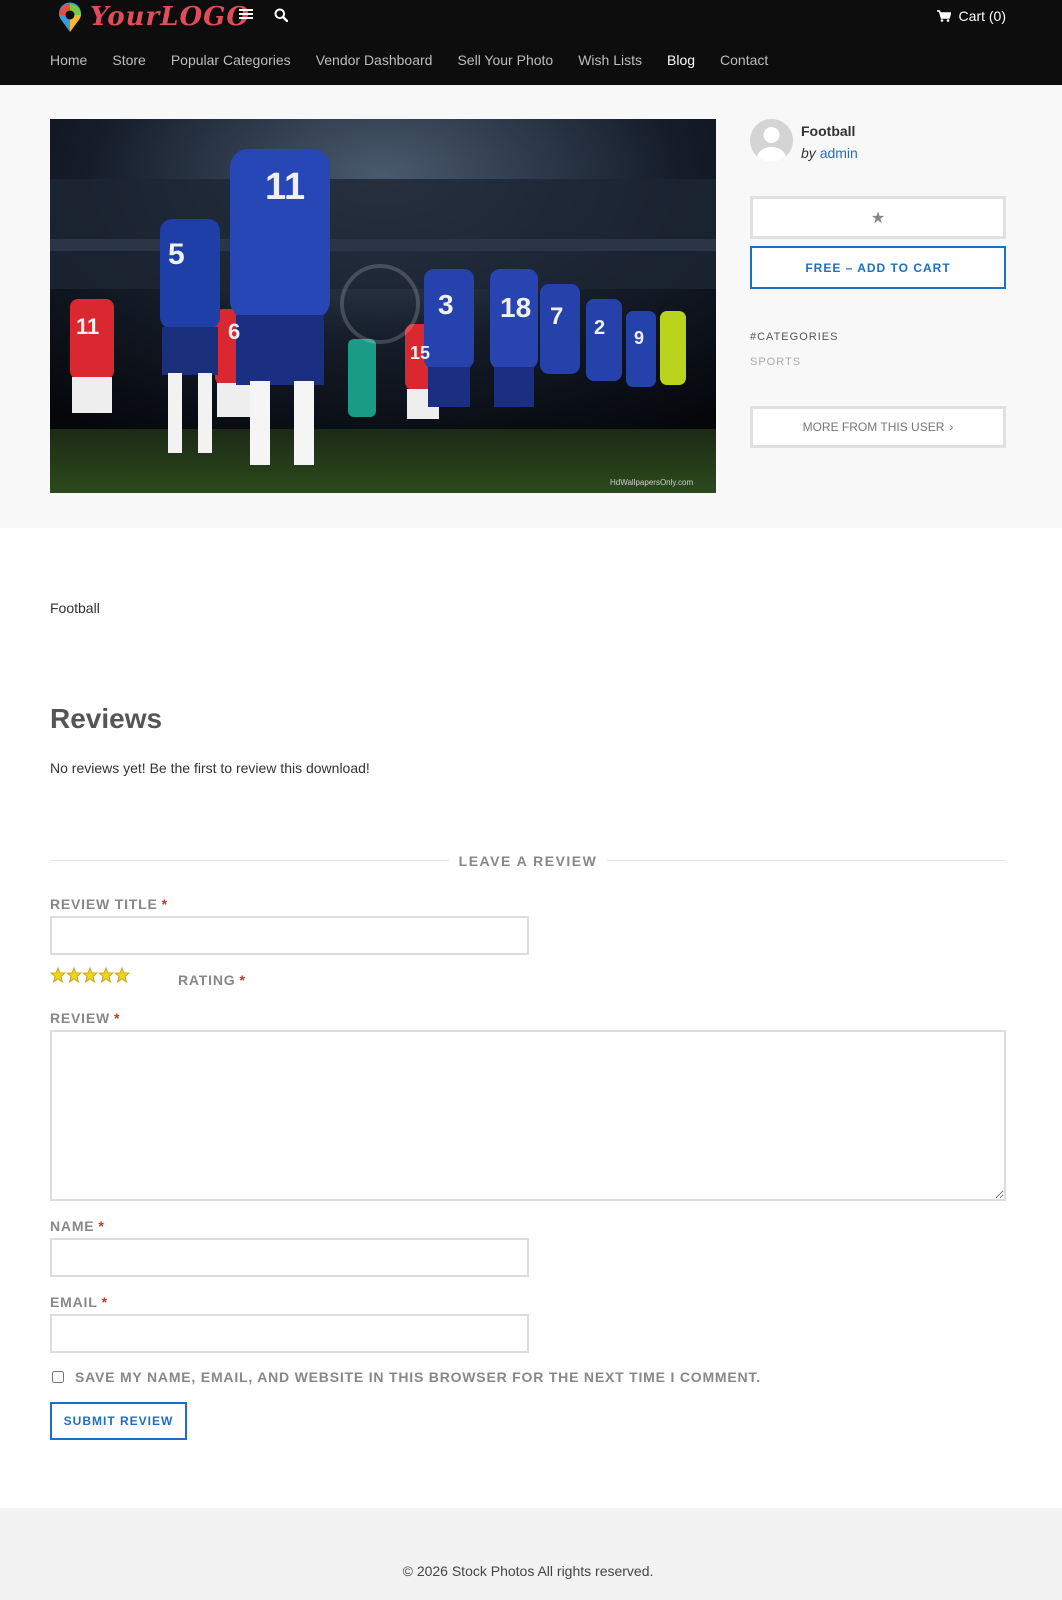 The image size is (1062, 1600). I want to click on author-block: Football by admin, so click(878, 141).